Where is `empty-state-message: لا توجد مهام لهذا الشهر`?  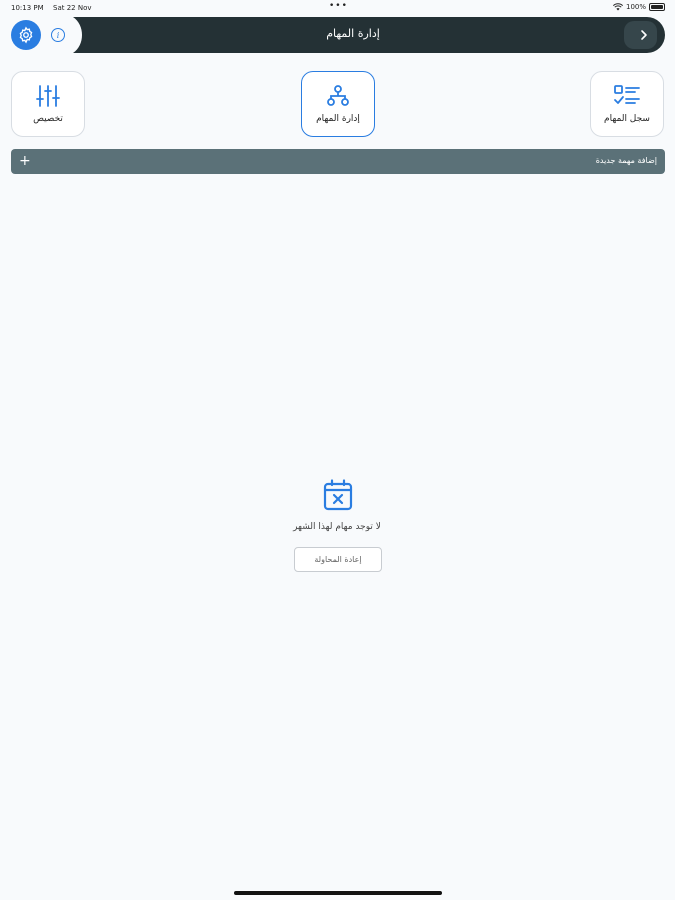 empty-state-message: لا توجد مهام لهذا الشهر is located at coordinates (337, 527).